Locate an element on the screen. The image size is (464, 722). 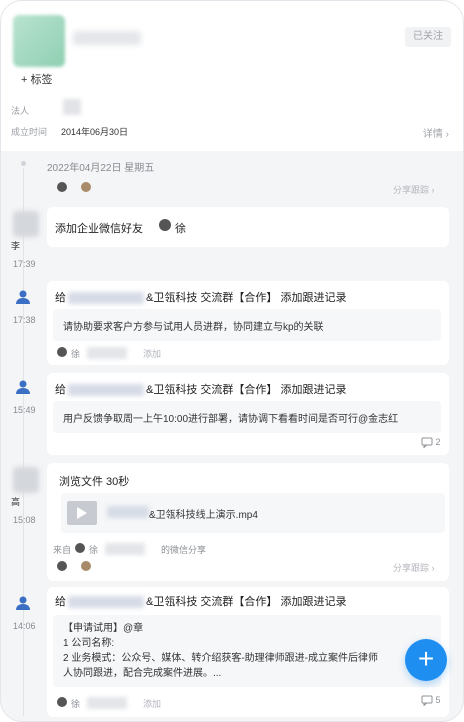
record-content: 用户反馈争取周一上午10:00进行部署，请协调下看看时间是否可行@金志红 is located at coordinates (247, 417).